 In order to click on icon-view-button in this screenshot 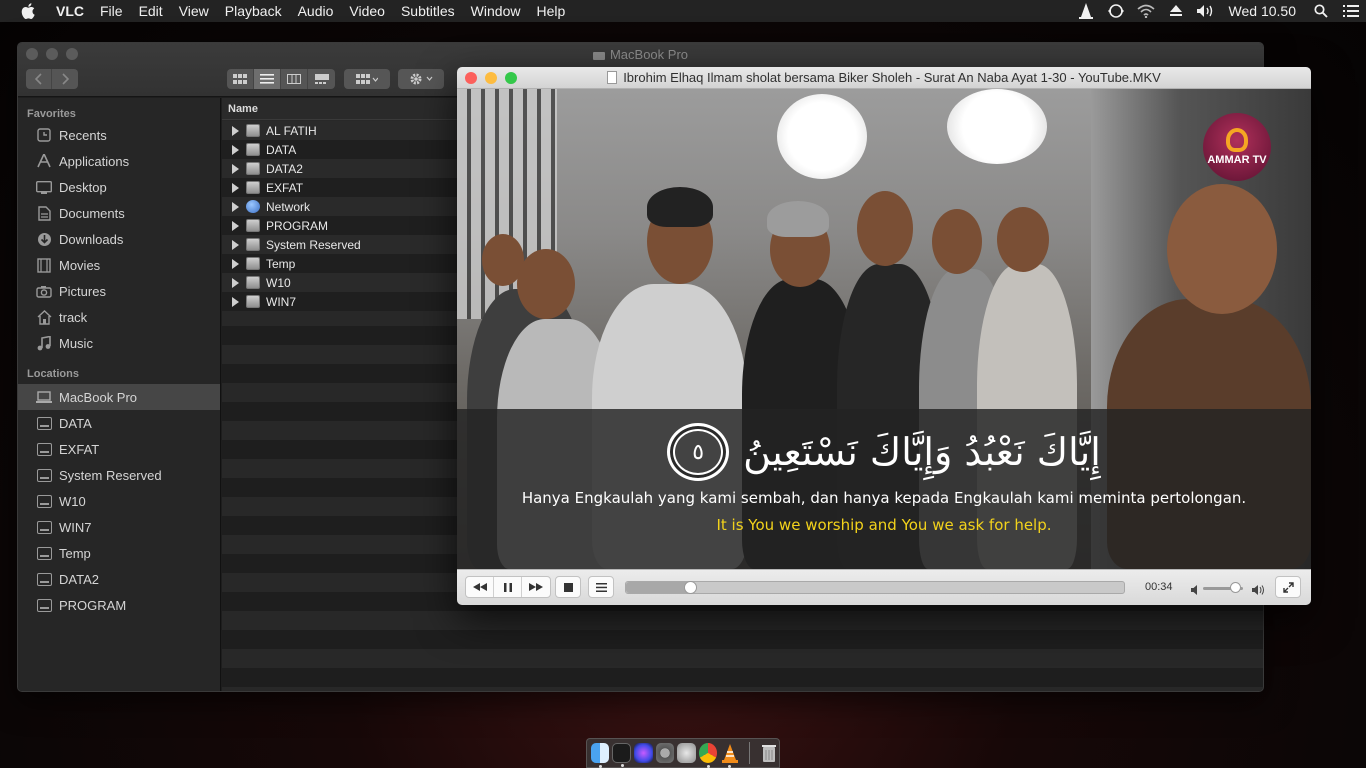, I will do `click(240, 79)`.